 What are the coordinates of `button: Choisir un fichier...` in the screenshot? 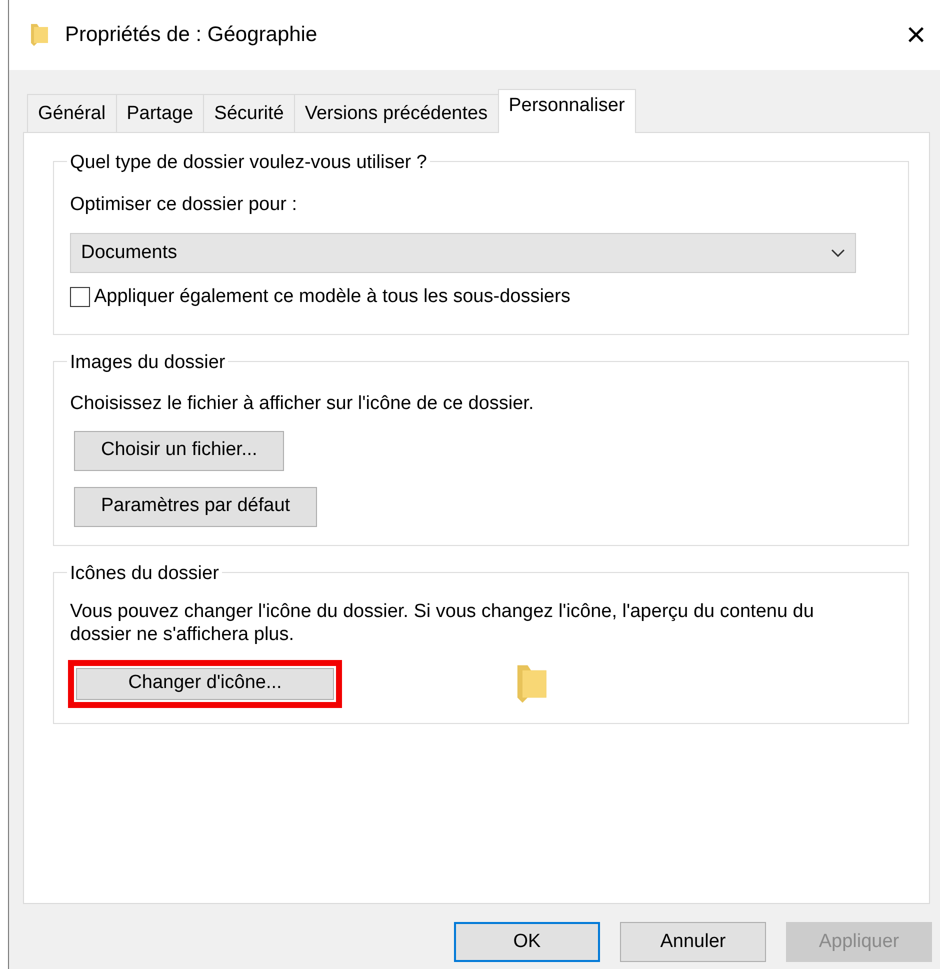 It's located at (179, 450).